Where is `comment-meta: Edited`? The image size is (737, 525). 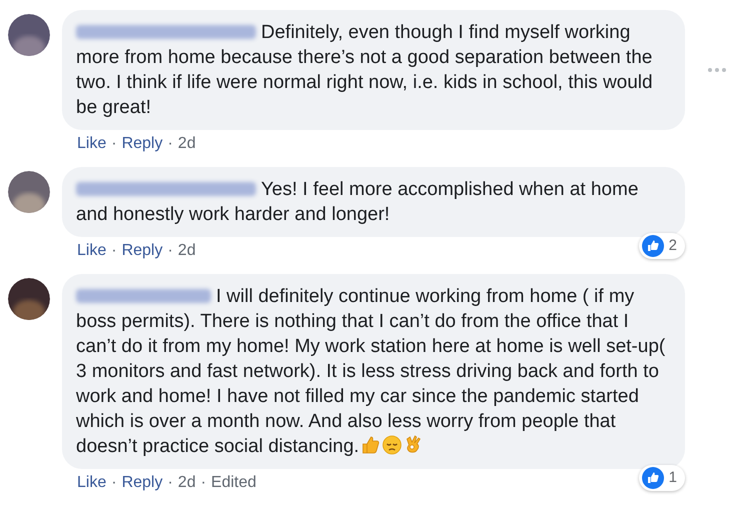 comment-meta: Edited is located at coordinates (233, 483).